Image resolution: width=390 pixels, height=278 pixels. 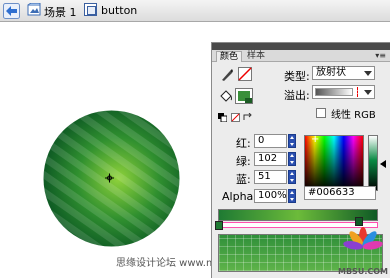 What do you see at coordinates (380, 55) in the screenshot?
I see `panel-menu-icon: ▾≡` at bounding box center [380, 55].